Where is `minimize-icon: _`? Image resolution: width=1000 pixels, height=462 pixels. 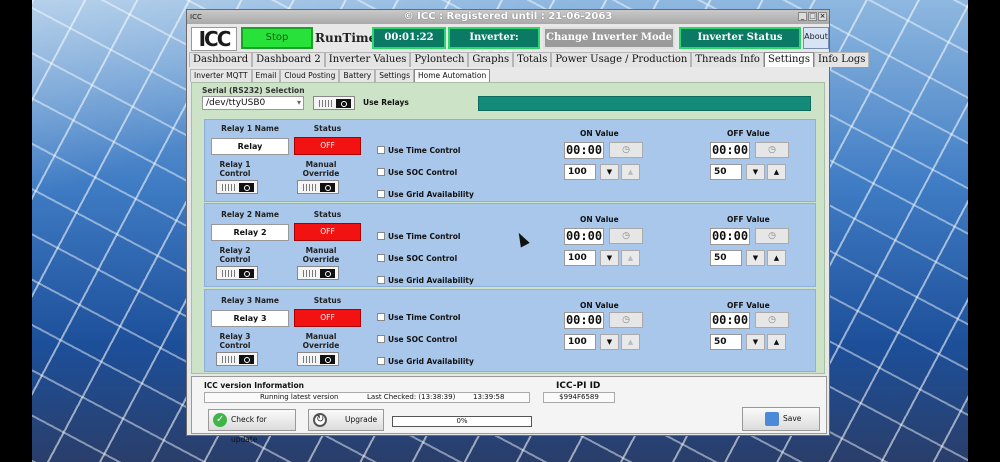 minimize-icon: _ is located at coordinates (802, 16).